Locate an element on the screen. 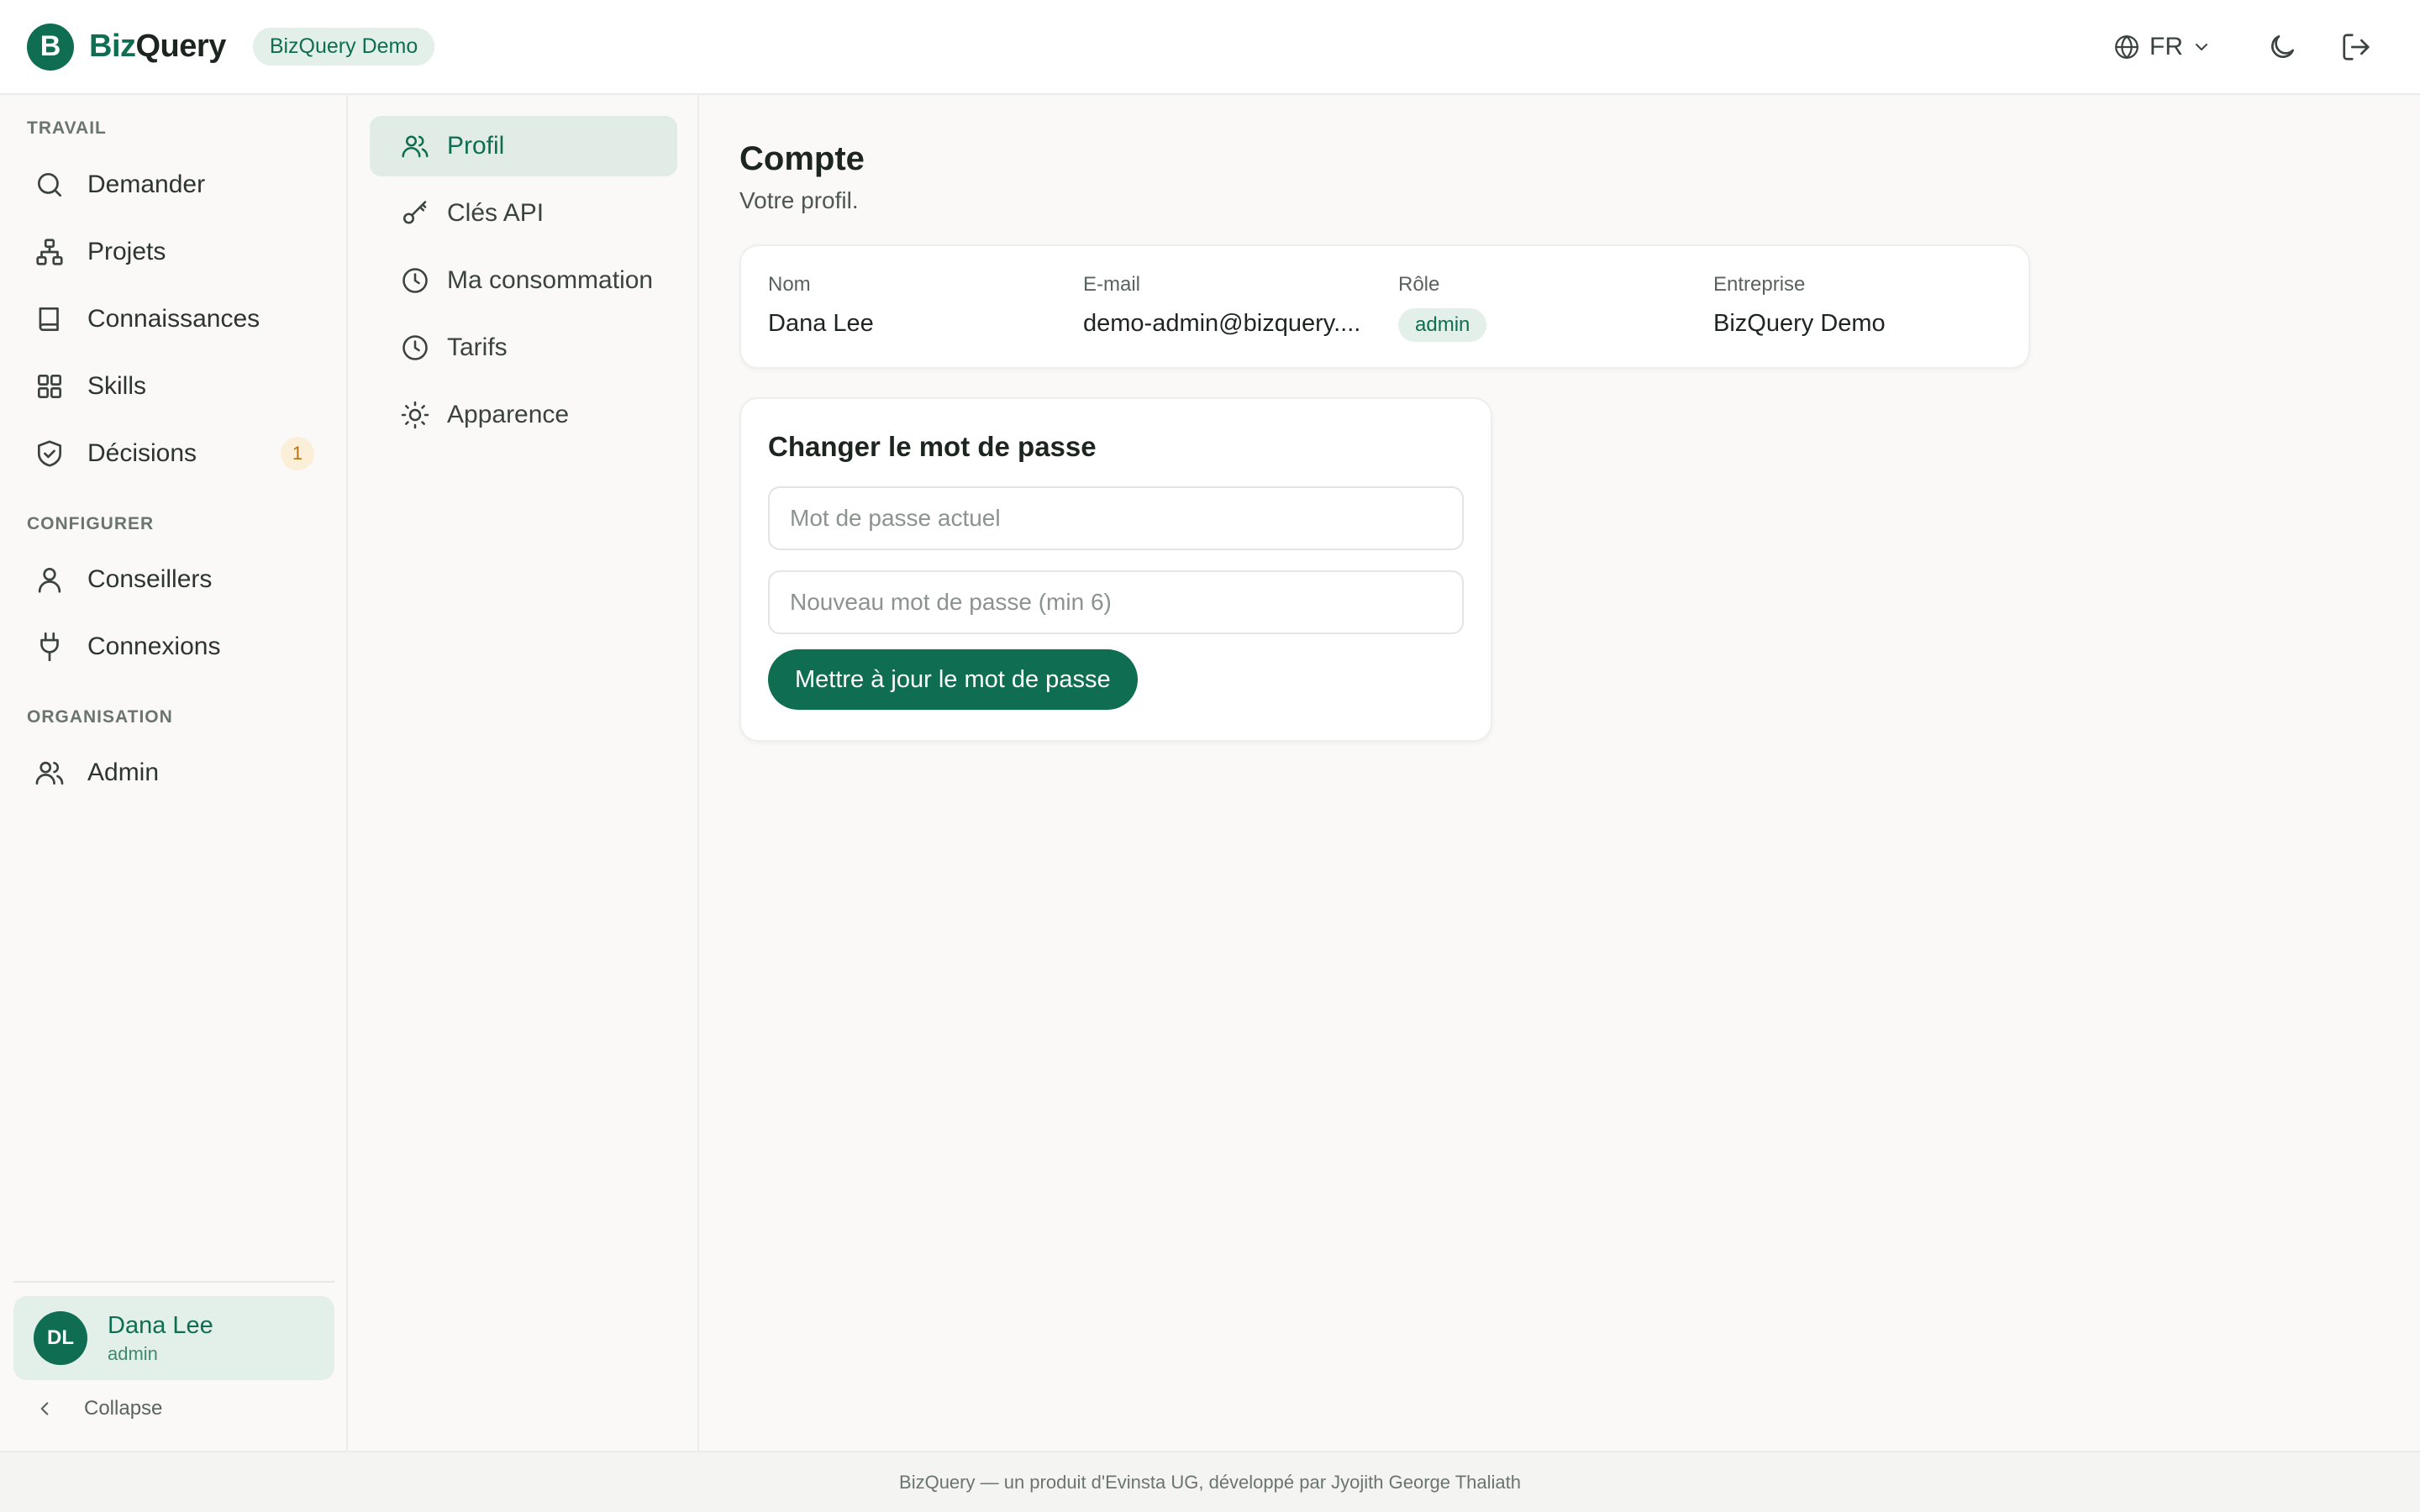 This screenshot has width=2420, height=1512. language-code: FR is located at coordinates (2166, 46).